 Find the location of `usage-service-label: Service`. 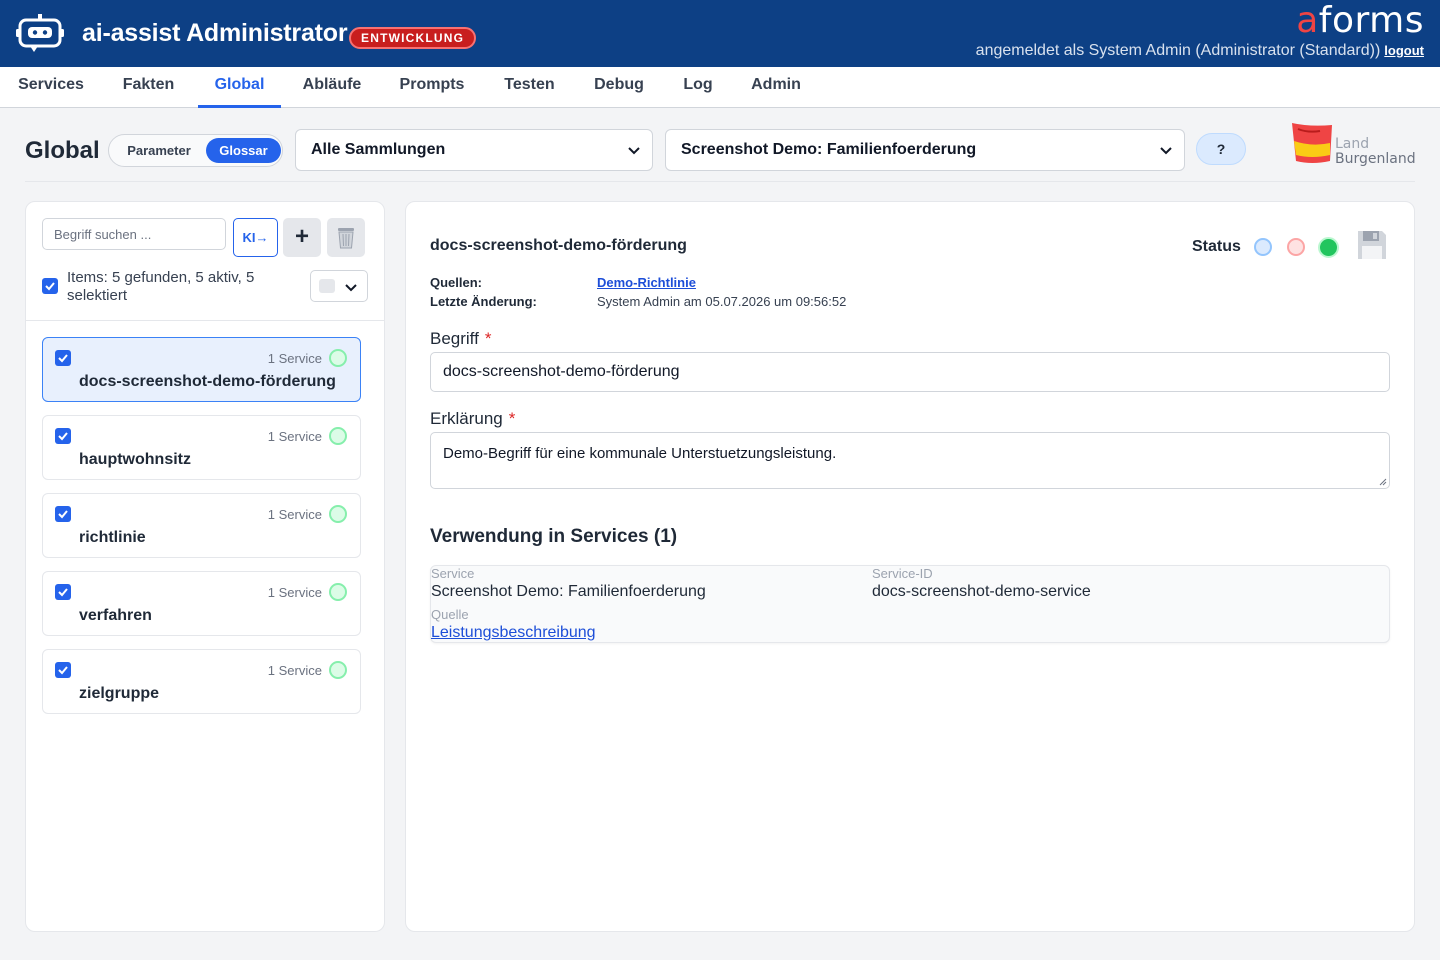

usage-service-label: Service is located at coordinates (453, 573).